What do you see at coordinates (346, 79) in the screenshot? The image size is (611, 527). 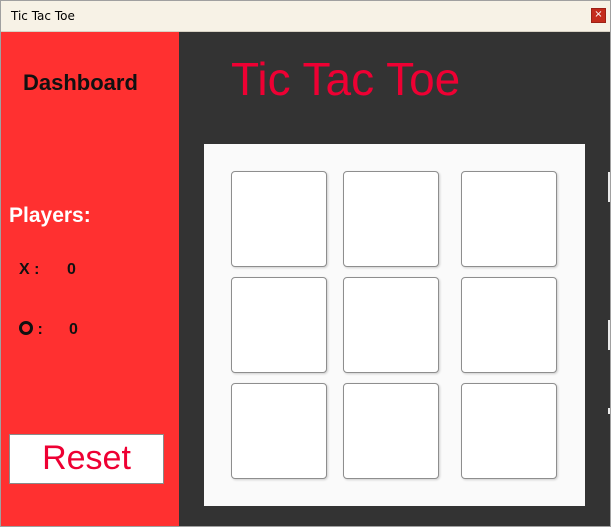 I see `page-title: Tic Tac Toe` at bounding box center [346, 79].